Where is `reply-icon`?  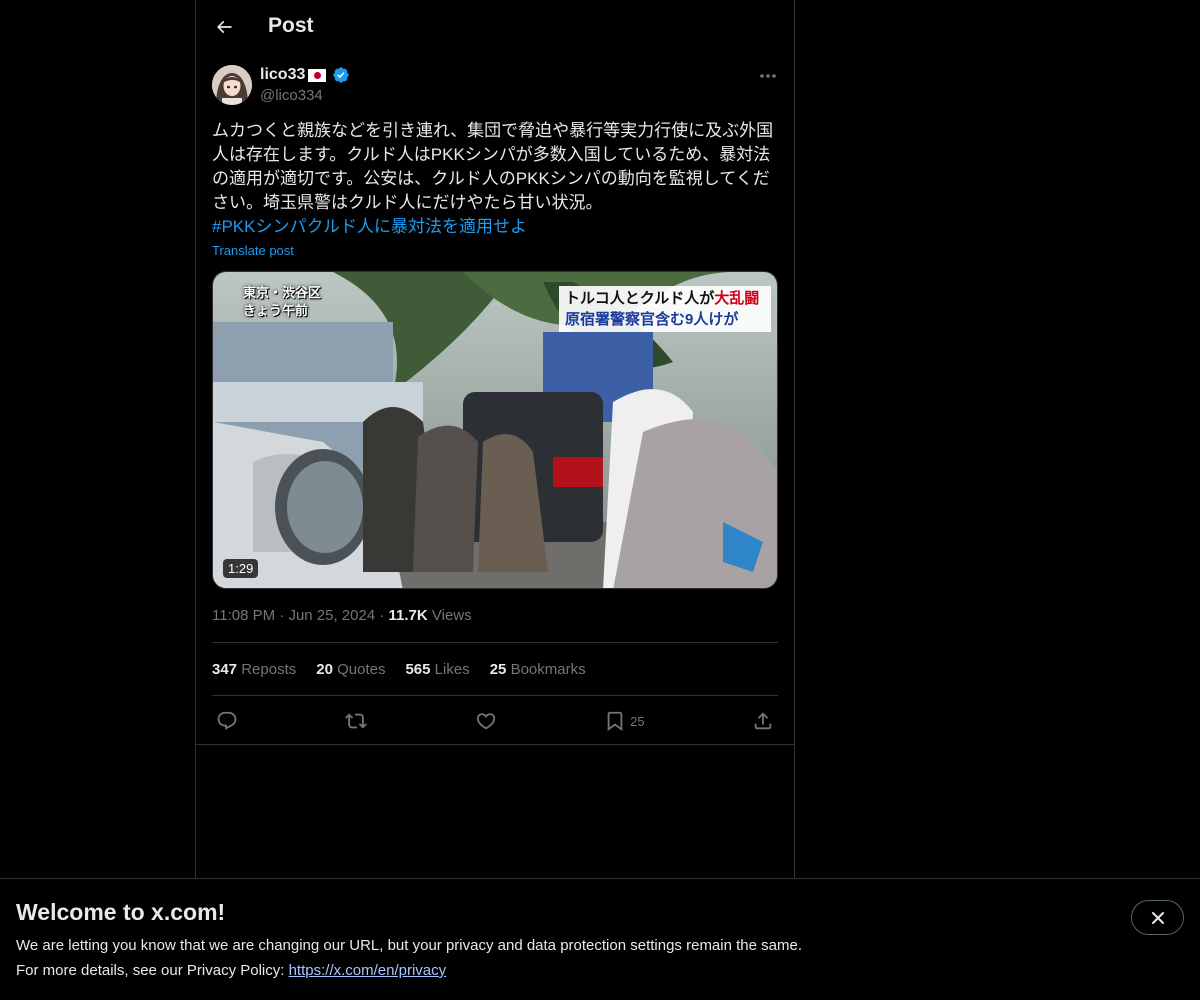 reply-icon is located at coordinates (227, 720).